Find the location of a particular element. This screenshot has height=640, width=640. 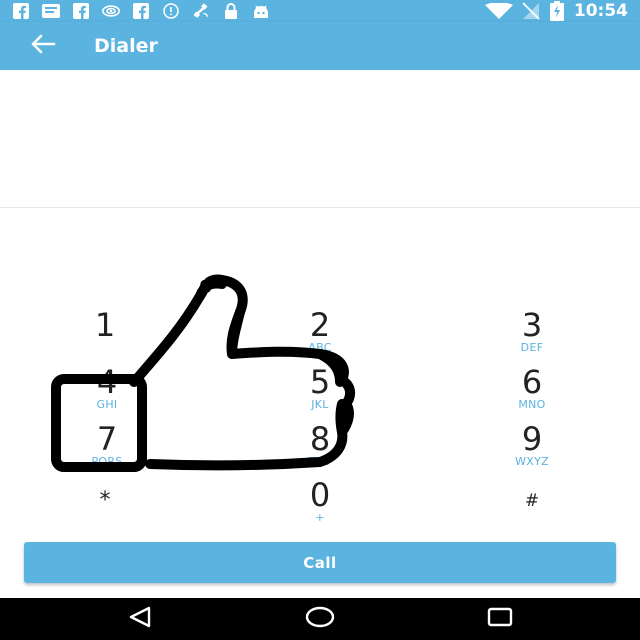

nav-home-button is located at coordinates (320, 619).